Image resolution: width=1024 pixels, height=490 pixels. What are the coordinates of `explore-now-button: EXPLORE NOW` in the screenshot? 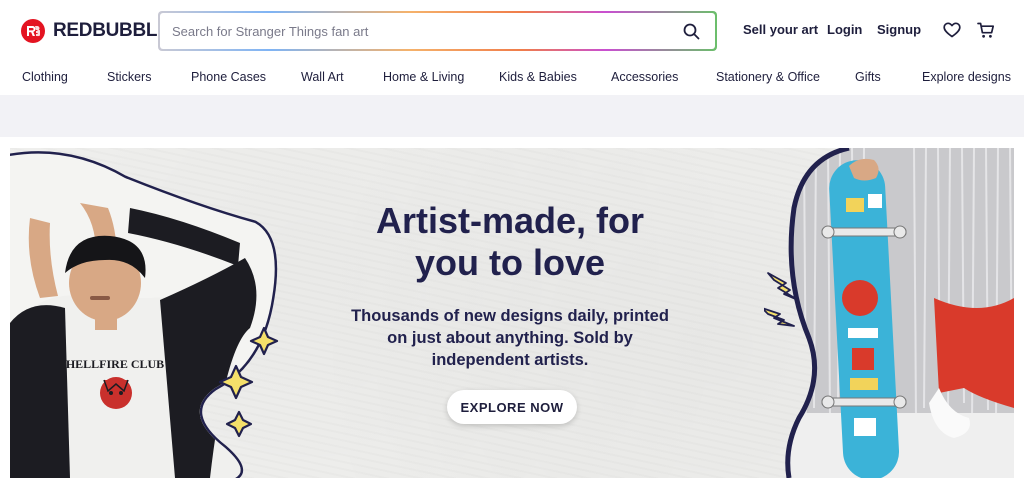 It's located at (512, 407).